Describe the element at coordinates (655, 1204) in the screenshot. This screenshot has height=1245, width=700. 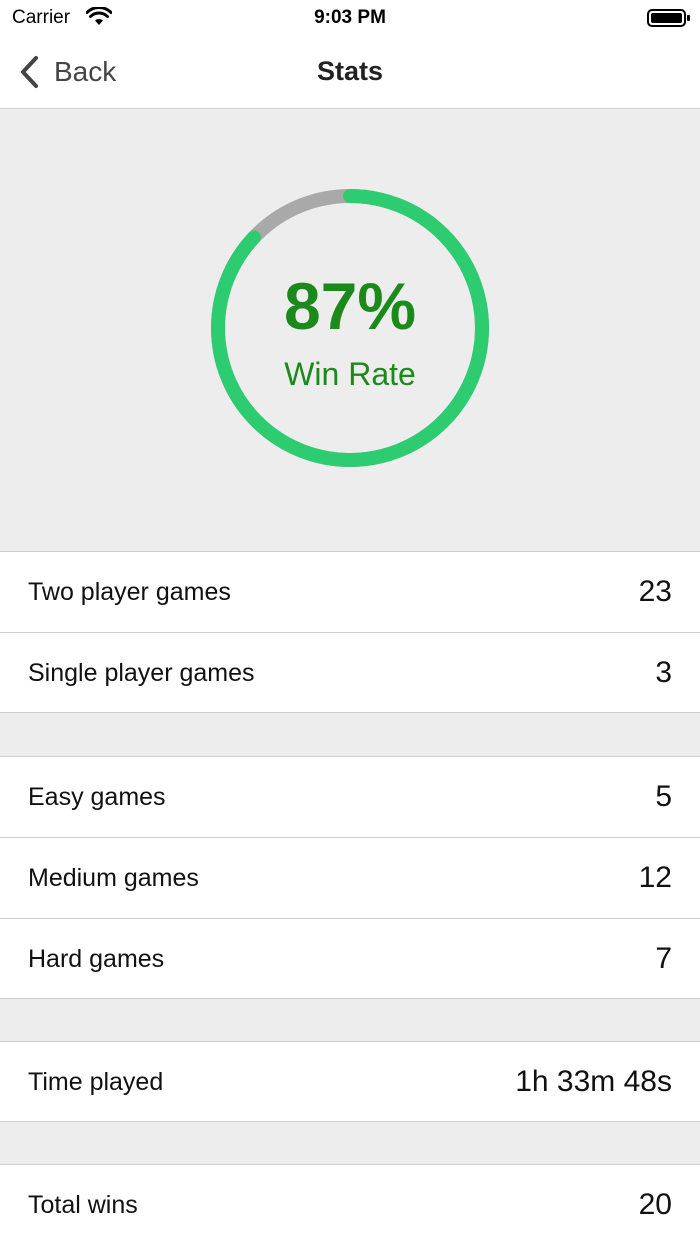
I see `stat-value: 20` at that location.